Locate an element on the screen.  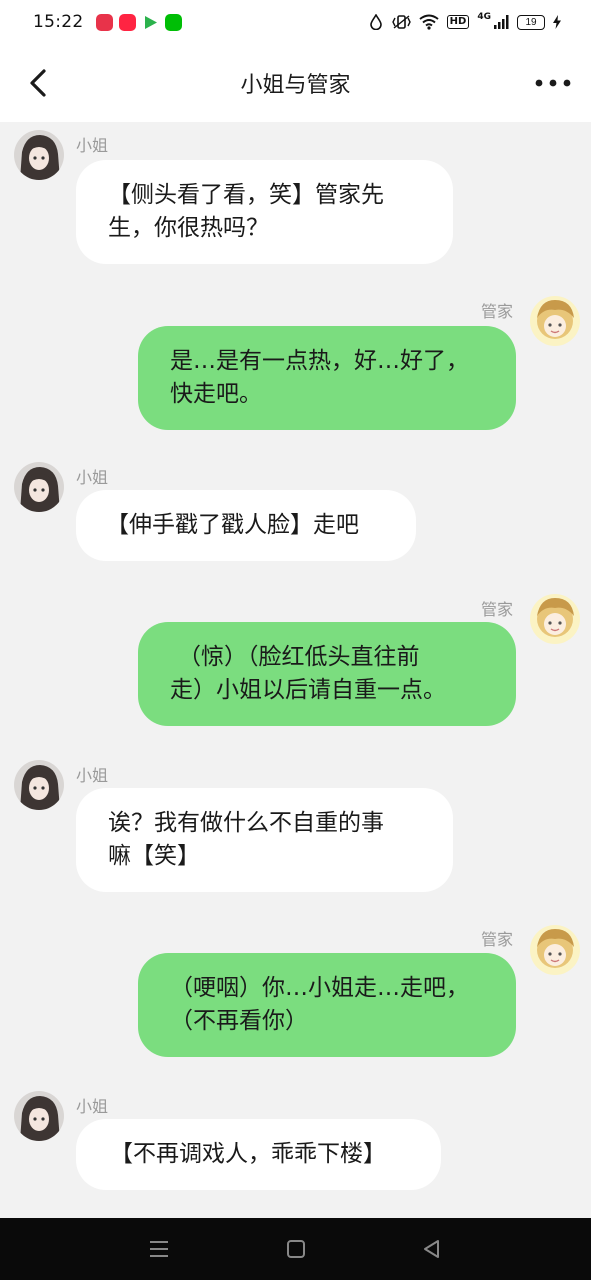
message-bubble: 【侧头看了看，笑】管家先 生，你很热吗？ is located at coordinates (264, 212).